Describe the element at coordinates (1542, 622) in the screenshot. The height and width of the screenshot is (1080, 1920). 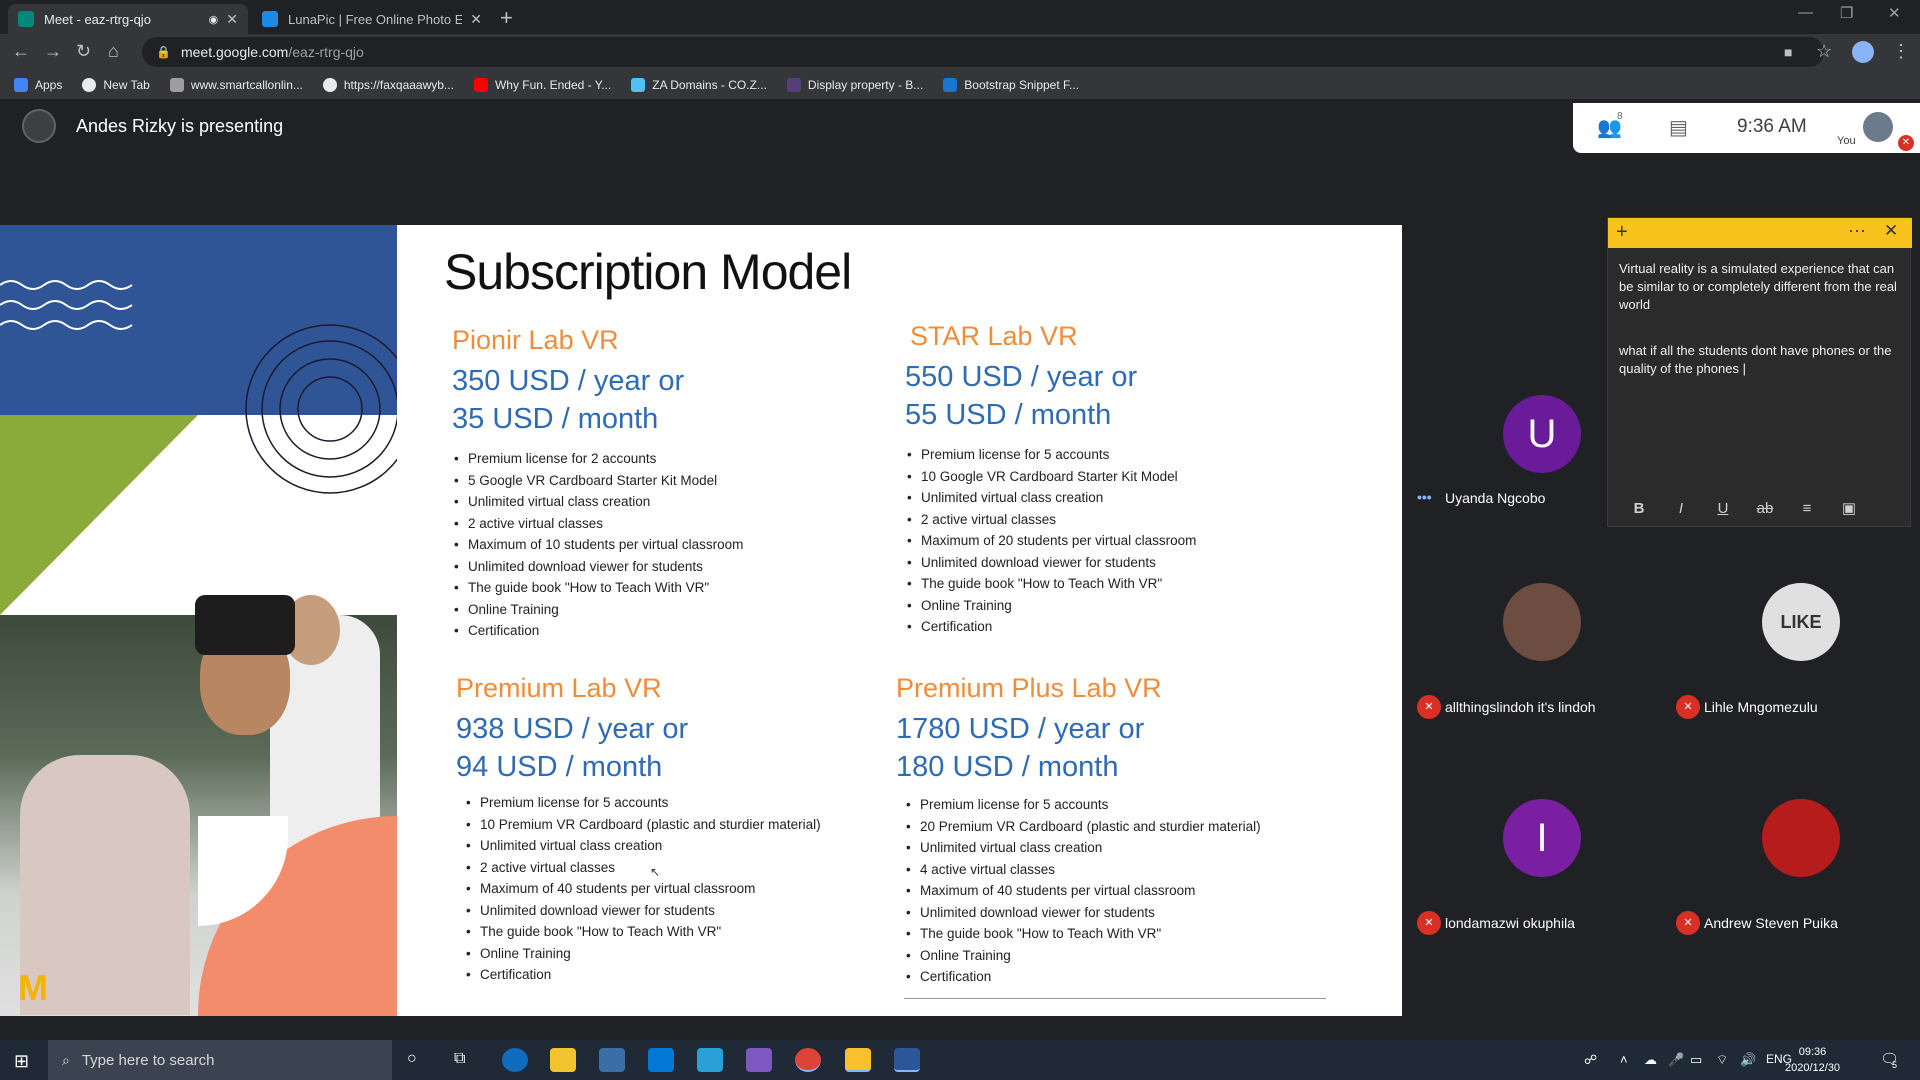
I see `participant-avatar` at that location.